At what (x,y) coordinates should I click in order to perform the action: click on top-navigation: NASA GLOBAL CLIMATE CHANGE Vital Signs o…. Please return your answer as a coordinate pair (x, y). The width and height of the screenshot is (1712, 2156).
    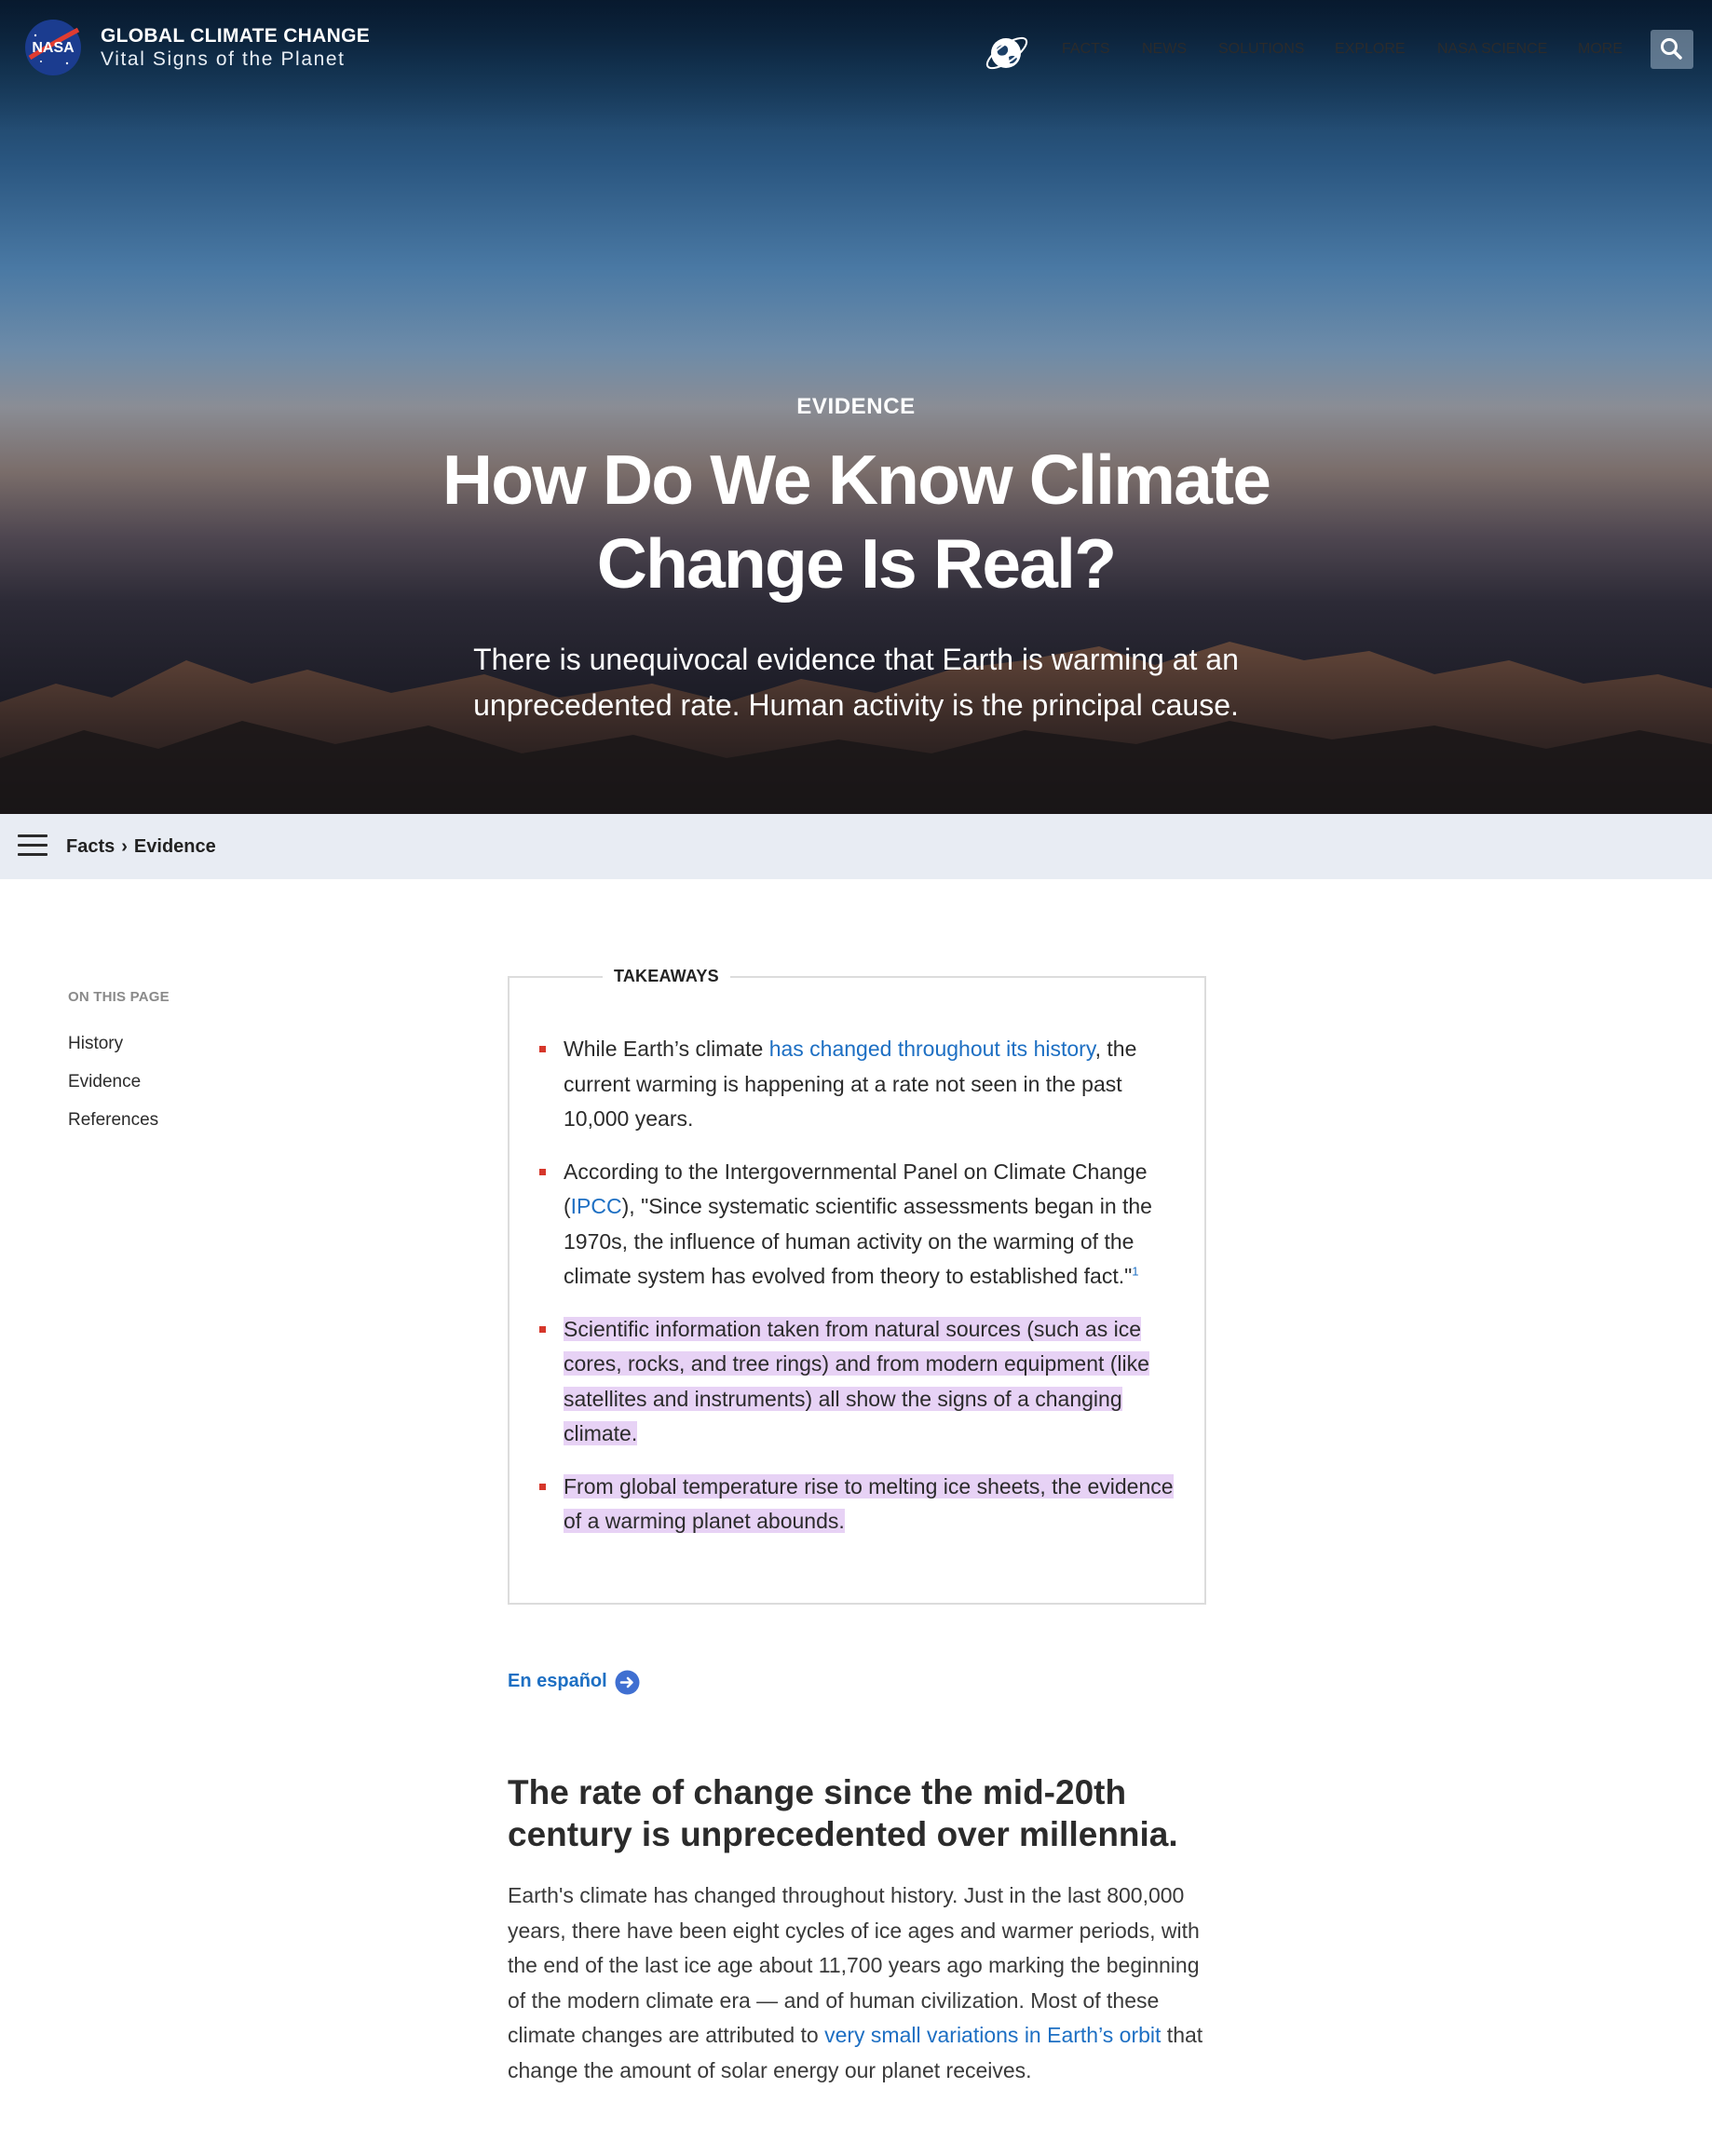
    Looking at the image, I should click on (856, 51).